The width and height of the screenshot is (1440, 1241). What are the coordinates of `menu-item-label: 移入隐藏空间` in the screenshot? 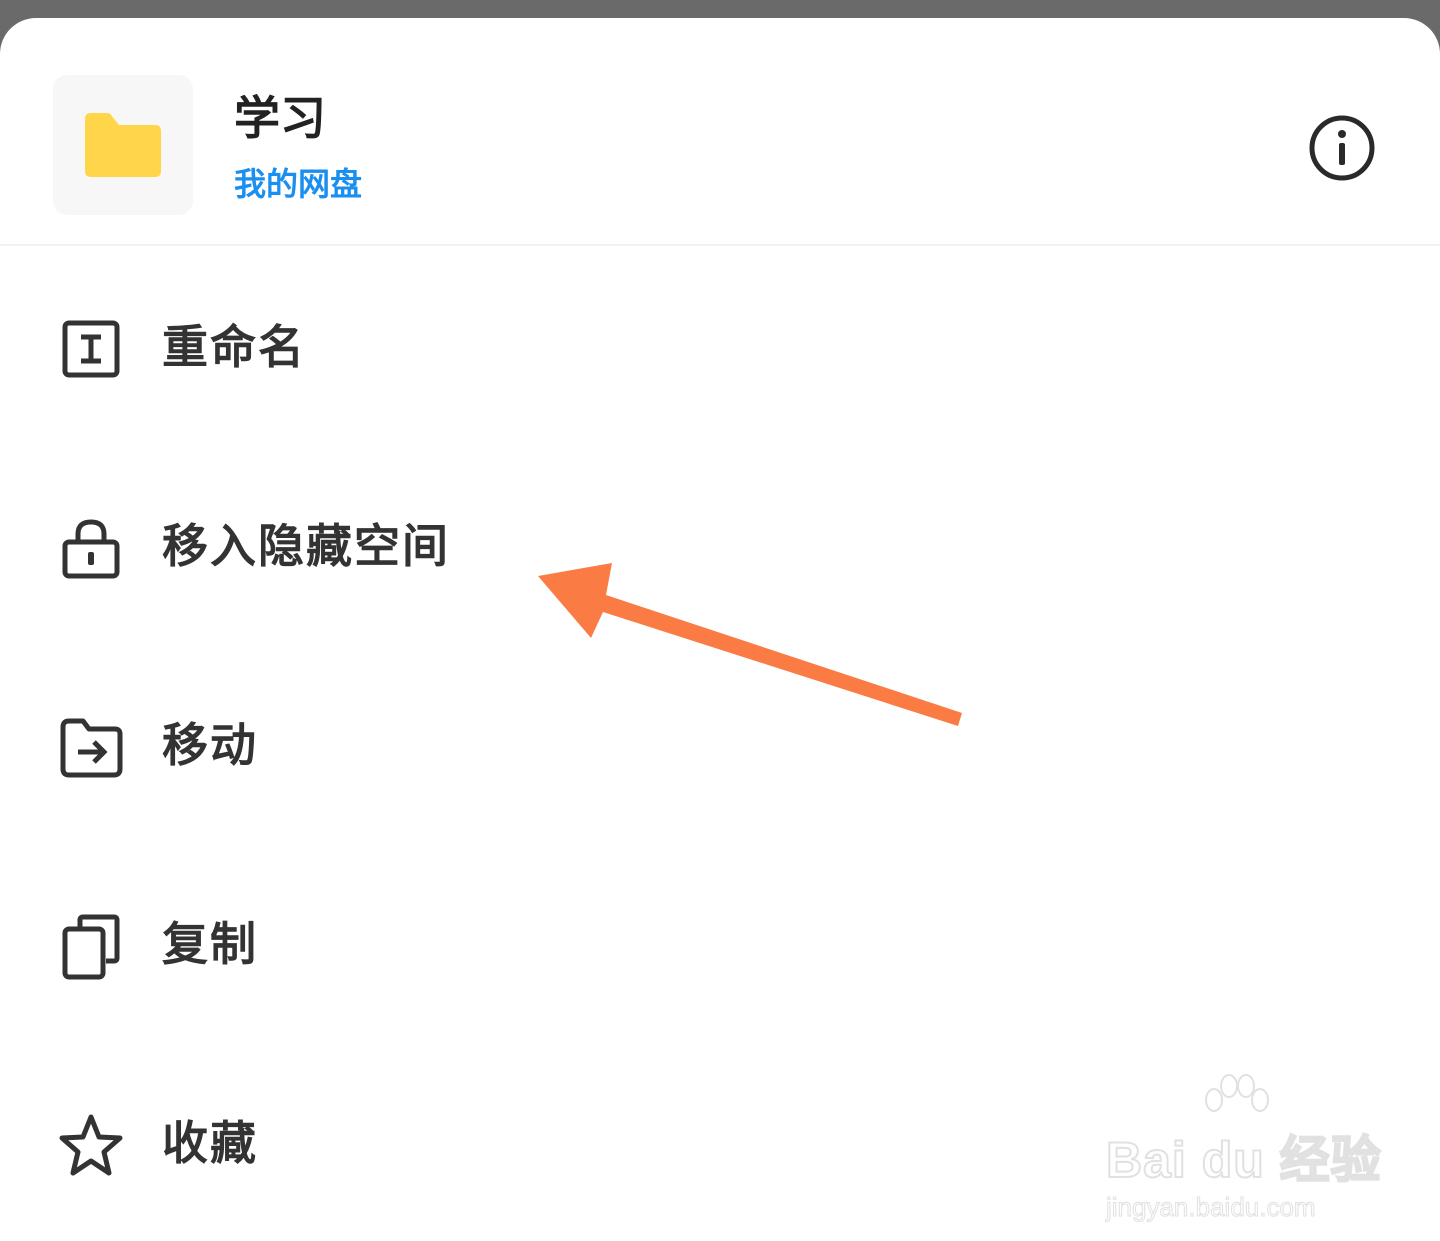 It's located at (306, 546).